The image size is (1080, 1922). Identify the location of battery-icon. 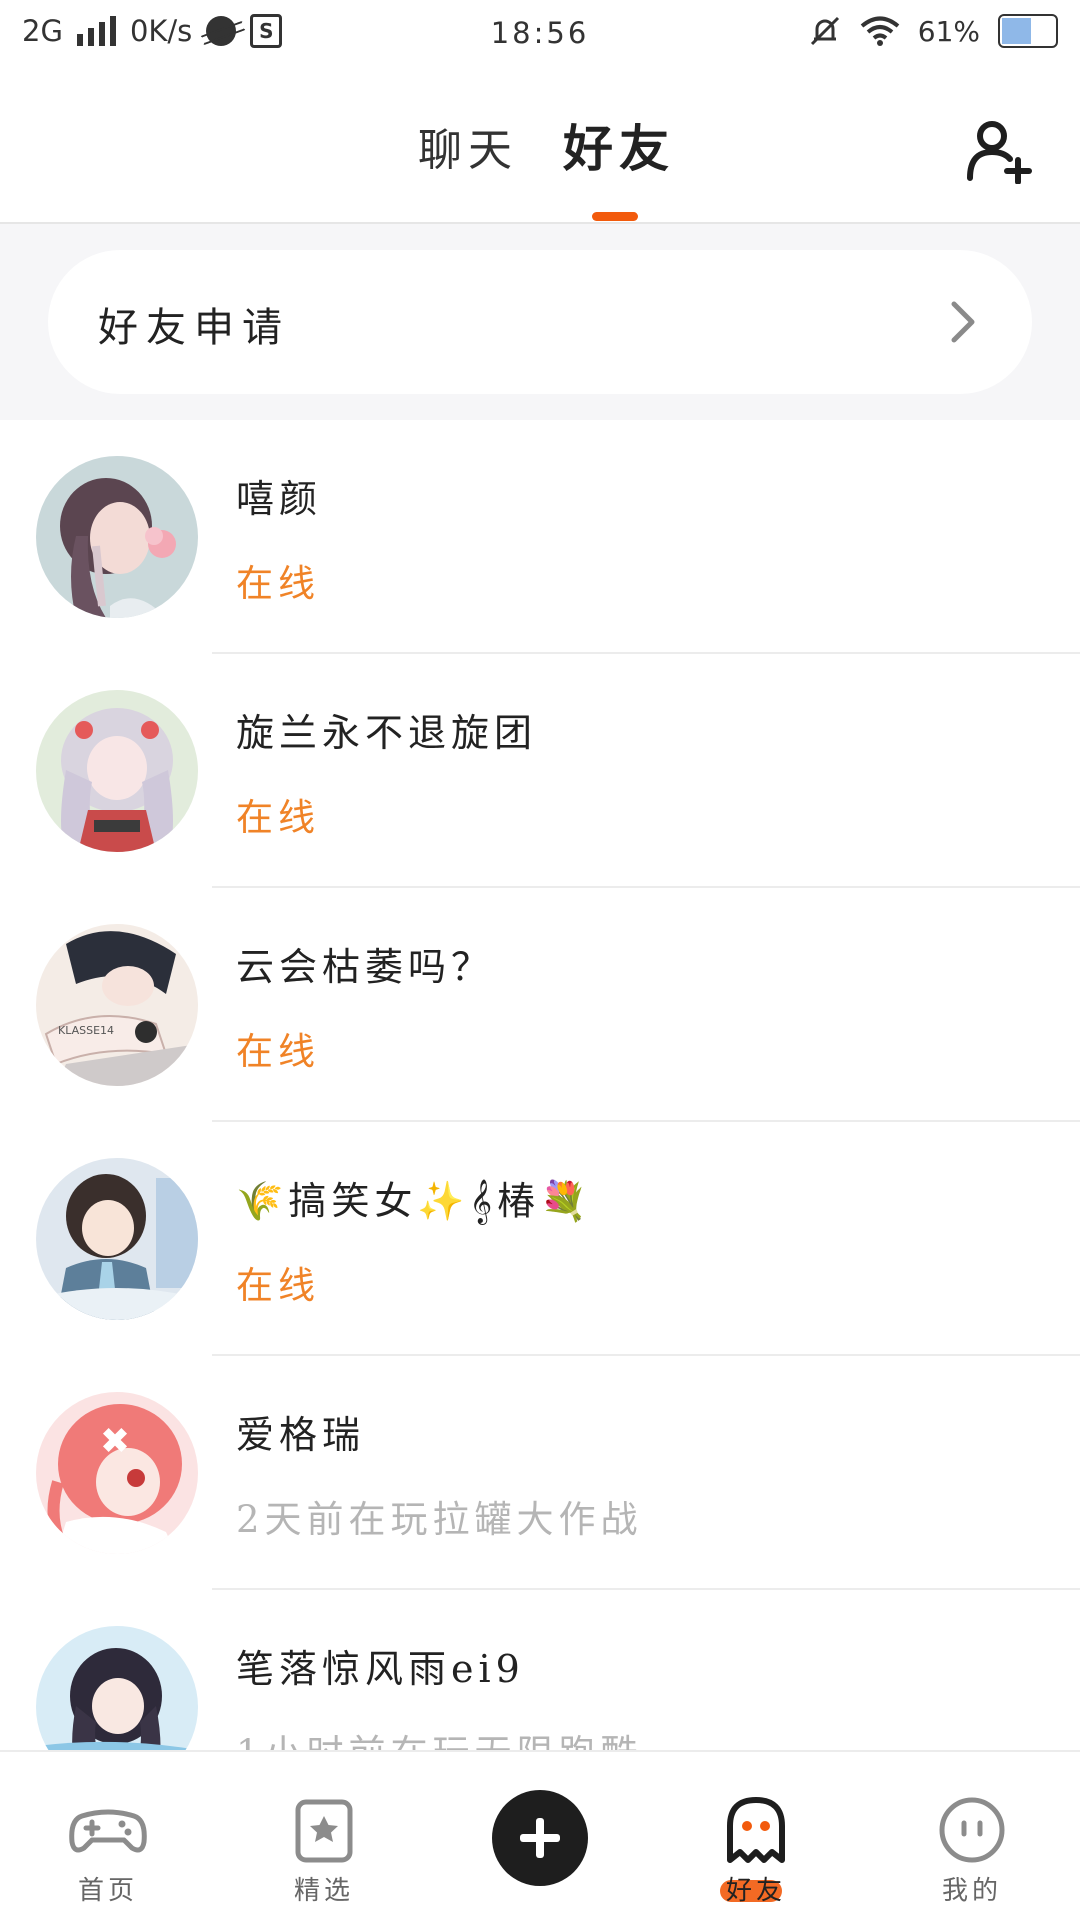
(1028, 31).